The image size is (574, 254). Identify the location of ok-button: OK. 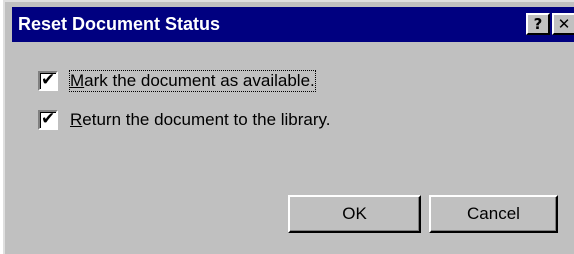
(354, 214).